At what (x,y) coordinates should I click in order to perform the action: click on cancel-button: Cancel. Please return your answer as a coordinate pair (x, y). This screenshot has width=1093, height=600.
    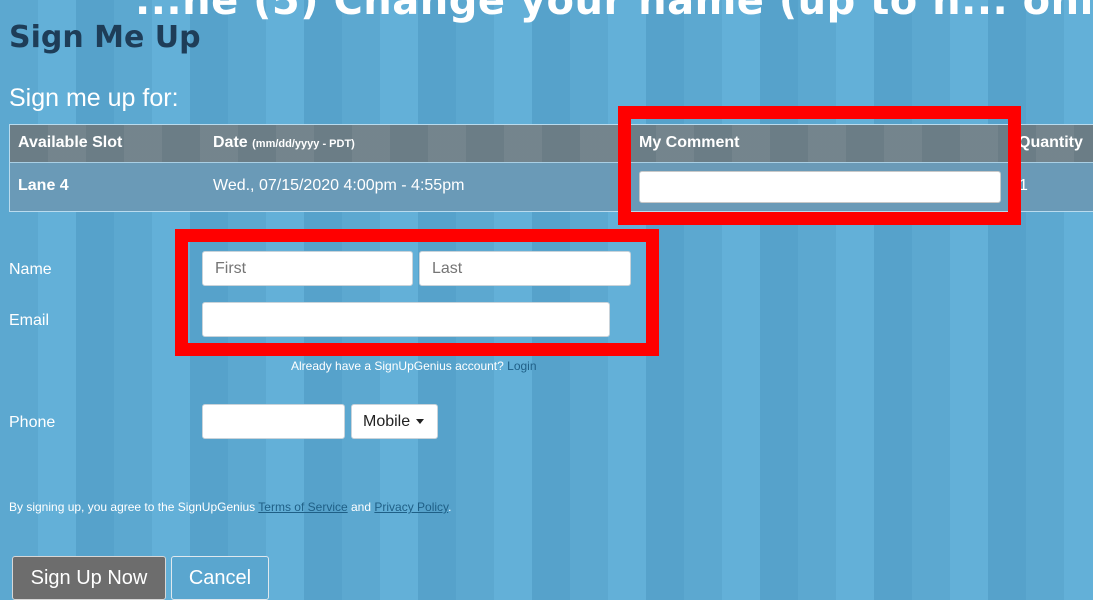
    Looking at the image, I should click on (220, 578).